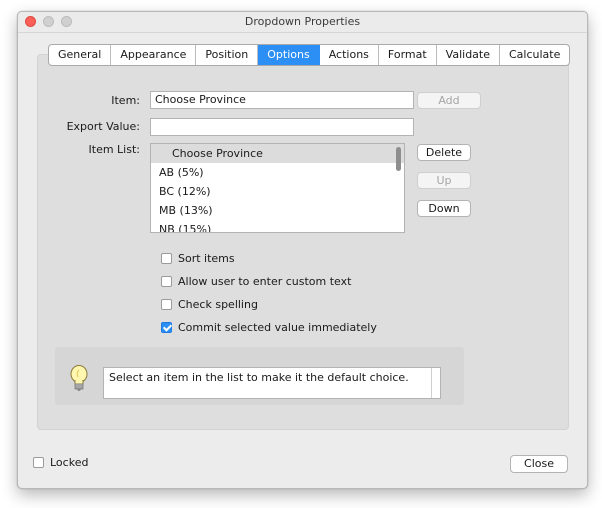 The width and height of the screenshot is (602, 508). I want to click on window-title: Dropdown Properties, so click(302, 21).